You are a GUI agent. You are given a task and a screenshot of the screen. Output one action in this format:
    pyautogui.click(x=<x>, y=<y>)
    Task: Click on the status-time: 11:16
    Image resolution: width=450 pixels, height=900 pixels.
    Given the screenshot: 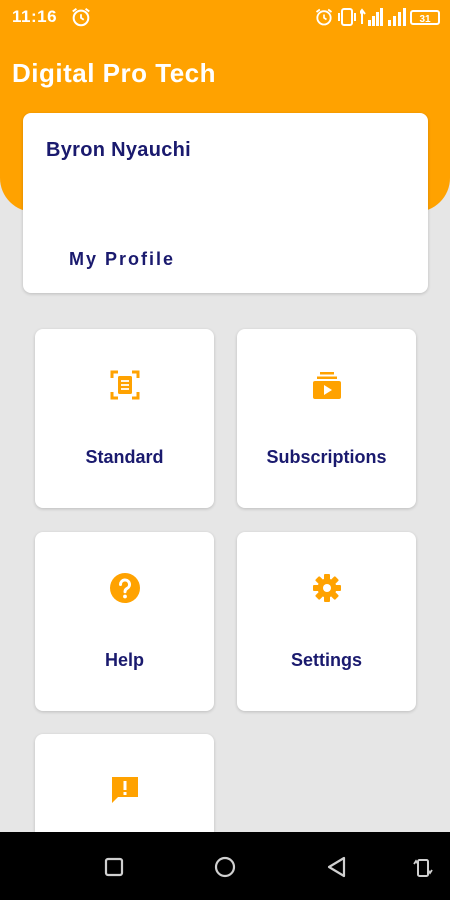 What is the action you would take?
    pyautogui.click(x=35, y=16)
    